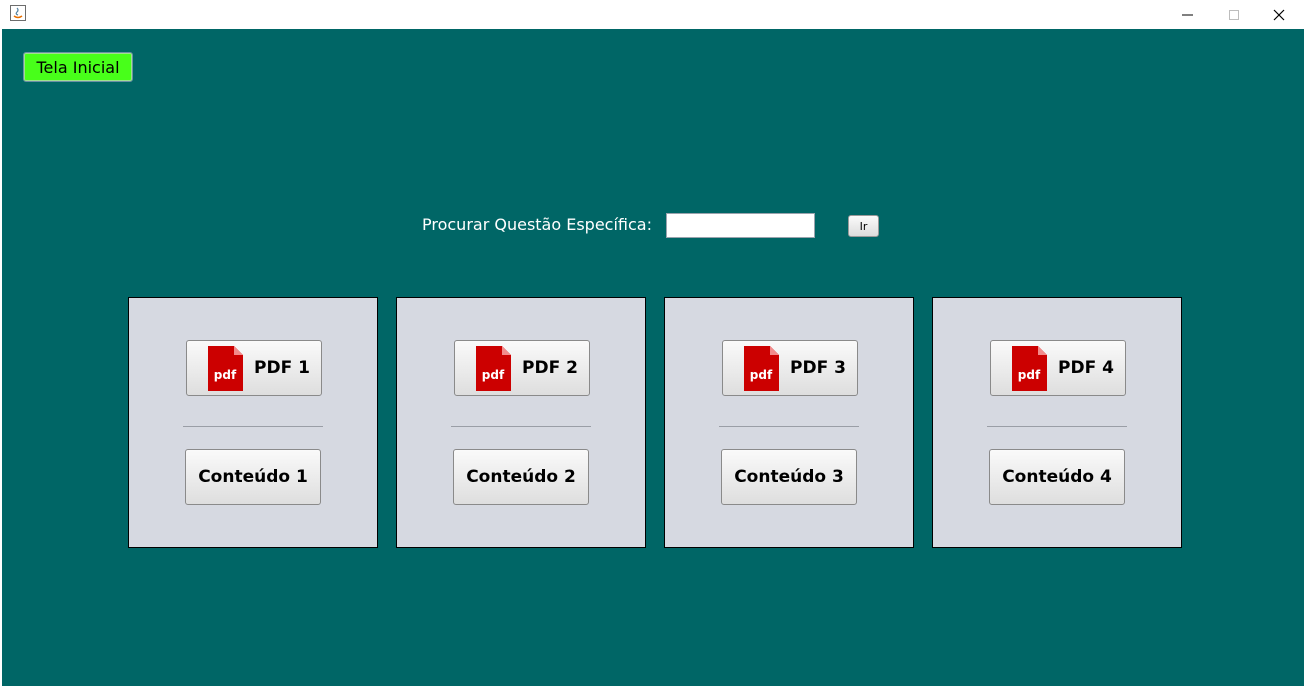 This screenshot has height=686, width=1306. I want to click on close-button, so click(1279, 14).